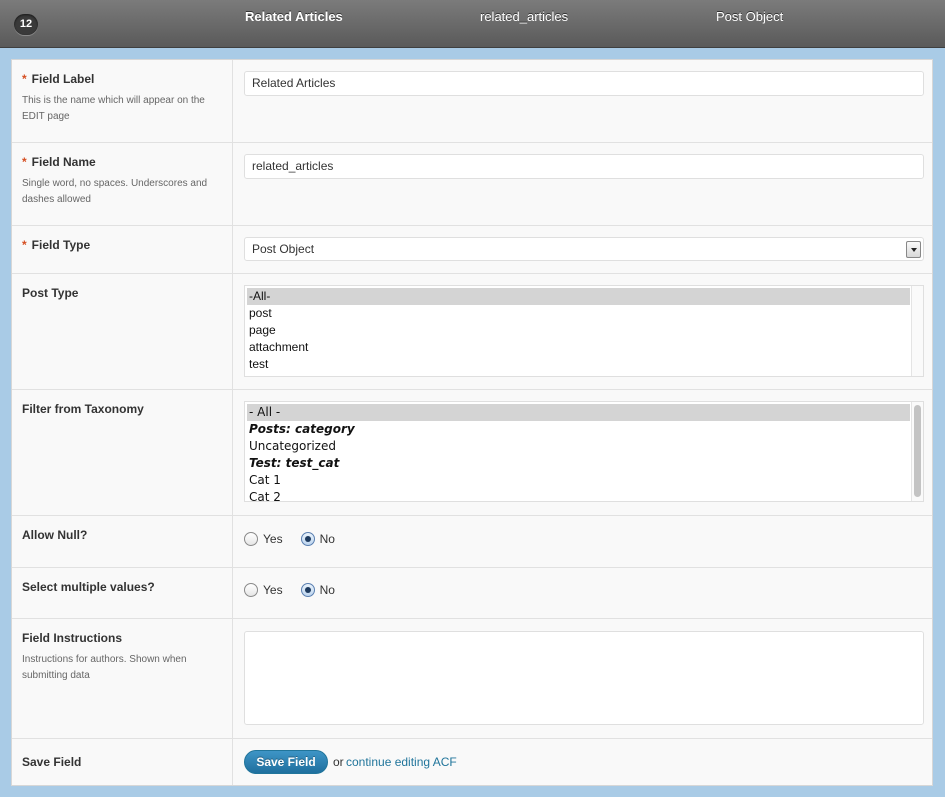 The height and width of the screenshot is (797, 945). What do you see at coordinates (584, 678) in the screenshot?
I see `instructions-textarea` at bounding box center [584, 678].